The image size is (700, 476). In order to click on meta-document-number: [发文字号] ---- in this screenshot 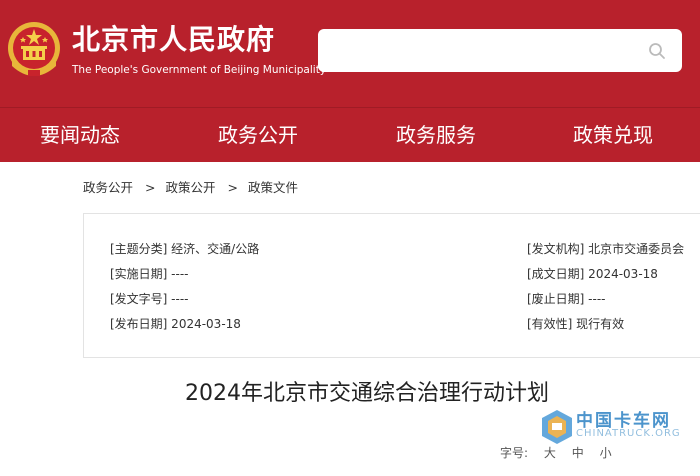, I will do `click(149, 299)`.